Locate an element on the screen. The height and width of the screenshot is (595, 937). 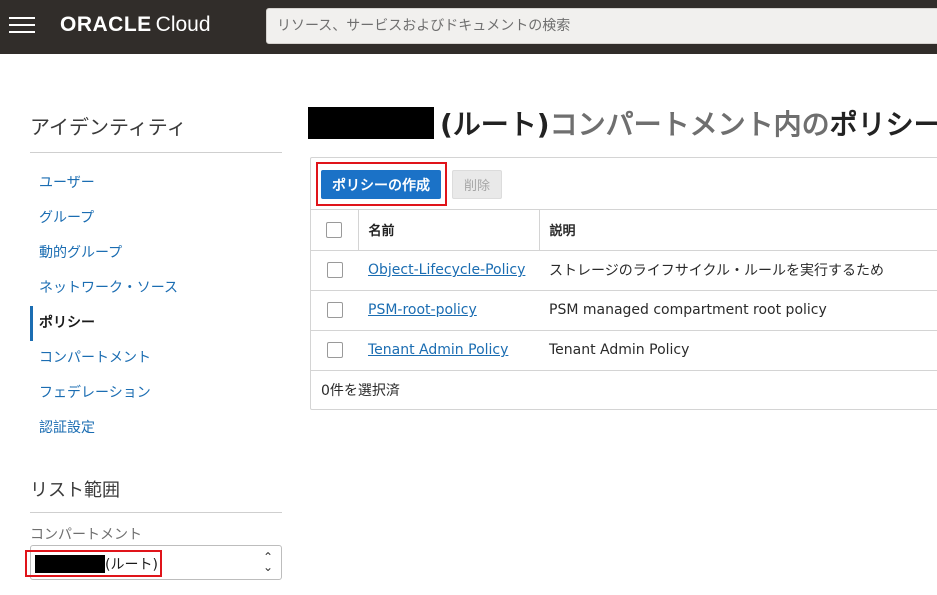
sidebar-item-groups: グループ is located at coordinates (156, 218).